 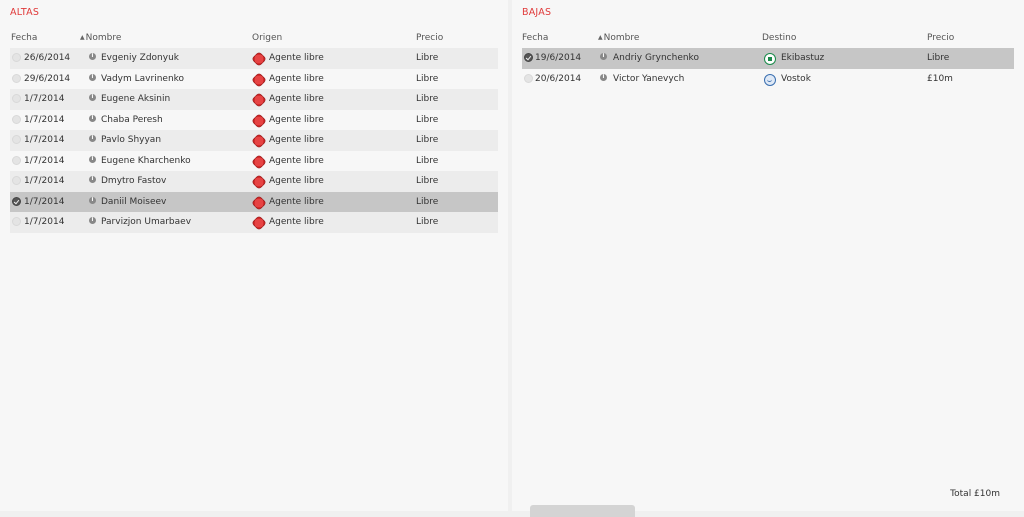 What do you see at coordinates (267, 38) in the screenshot?
I see `altas-header-origen: Origen` at bounding box center [267, 38].